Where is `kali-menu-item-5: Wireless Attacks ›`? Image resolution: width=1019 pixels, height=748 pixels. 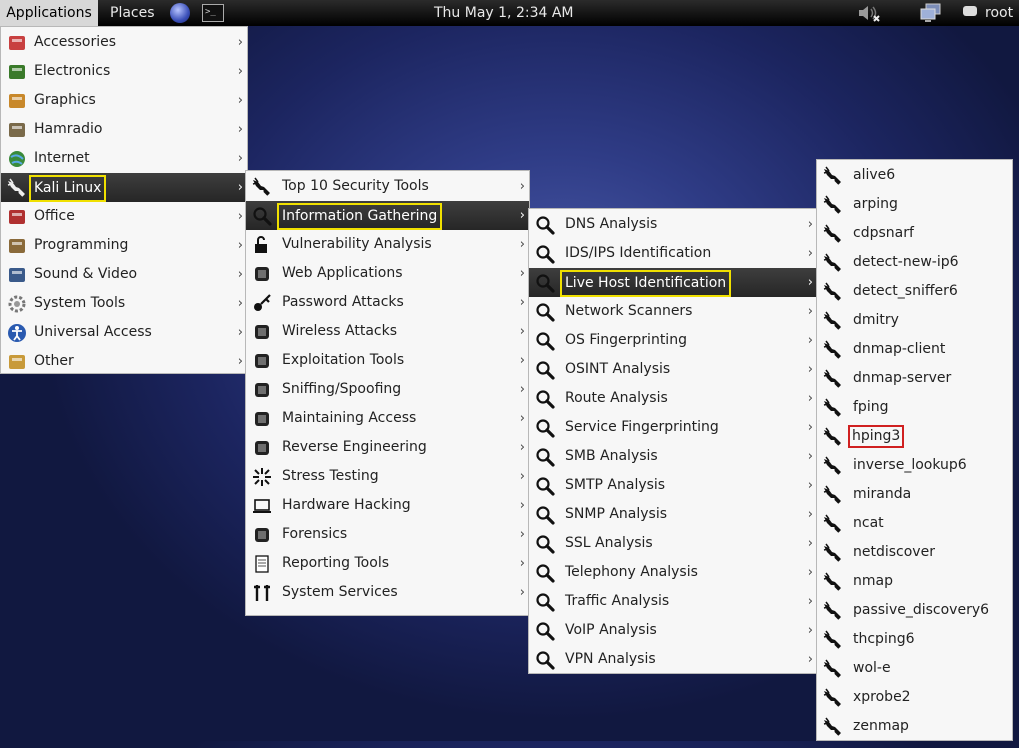
kali-menu-item-5: Wireless Attacks › is located at coordinates (387, 331).